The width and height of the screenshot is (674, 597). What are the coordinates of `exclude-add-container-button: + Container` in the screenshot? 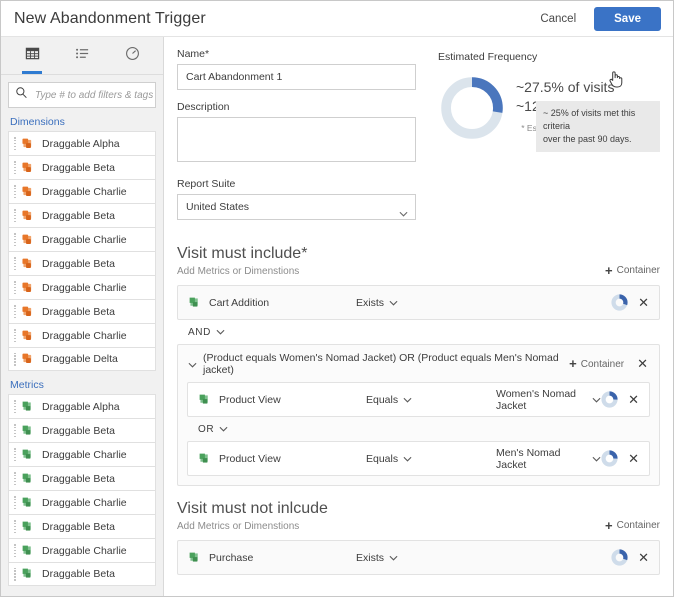 It's located at (632, 525).